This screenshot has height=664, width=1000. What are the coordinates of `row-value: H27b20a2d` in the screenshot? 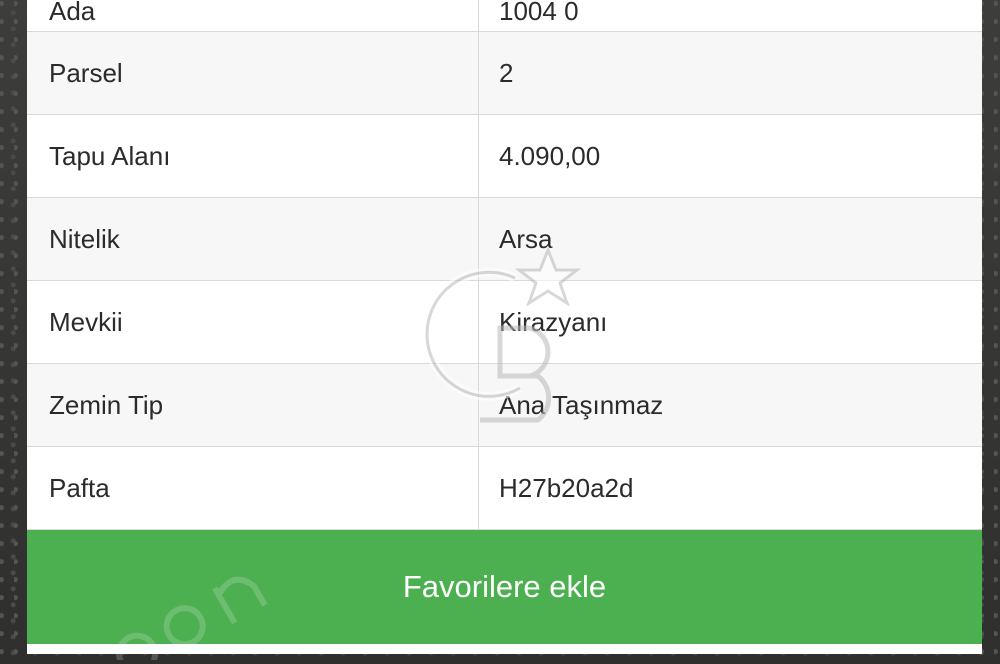 It's located at (566, 487).